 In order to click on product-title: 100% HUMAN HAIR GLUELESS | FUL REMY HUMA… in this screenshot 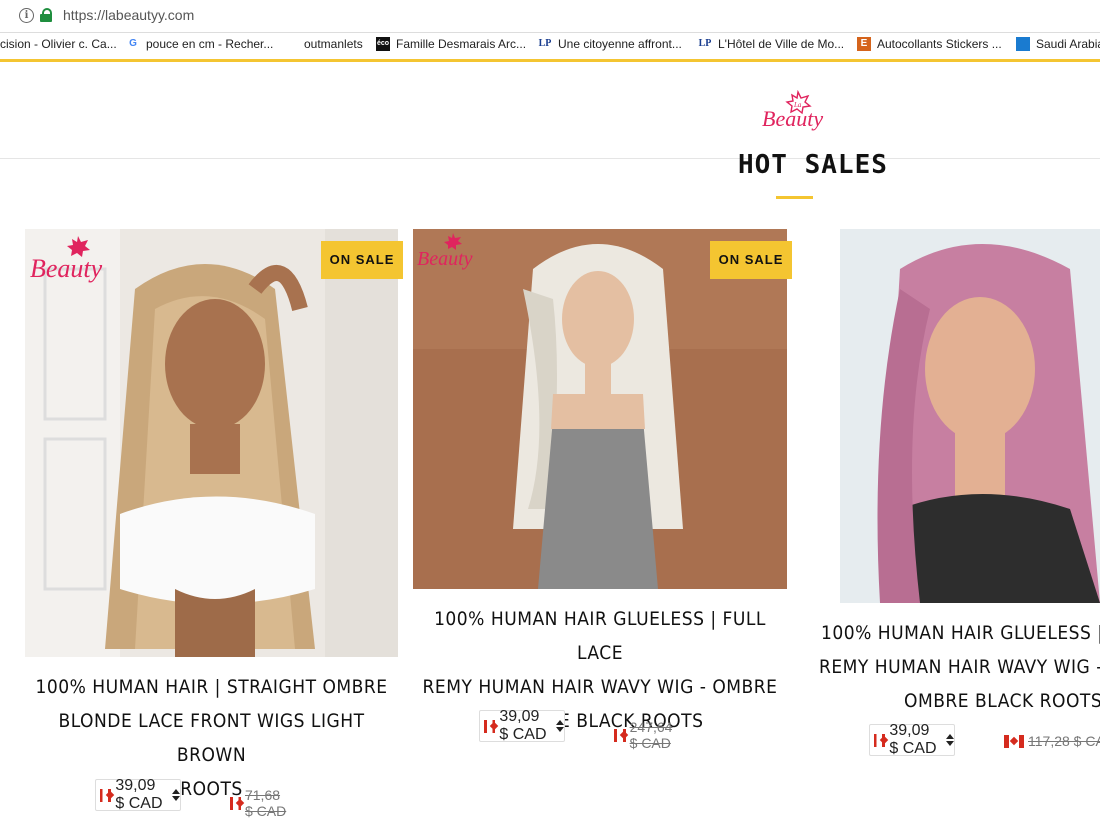, I will do `click(955, 667)`.